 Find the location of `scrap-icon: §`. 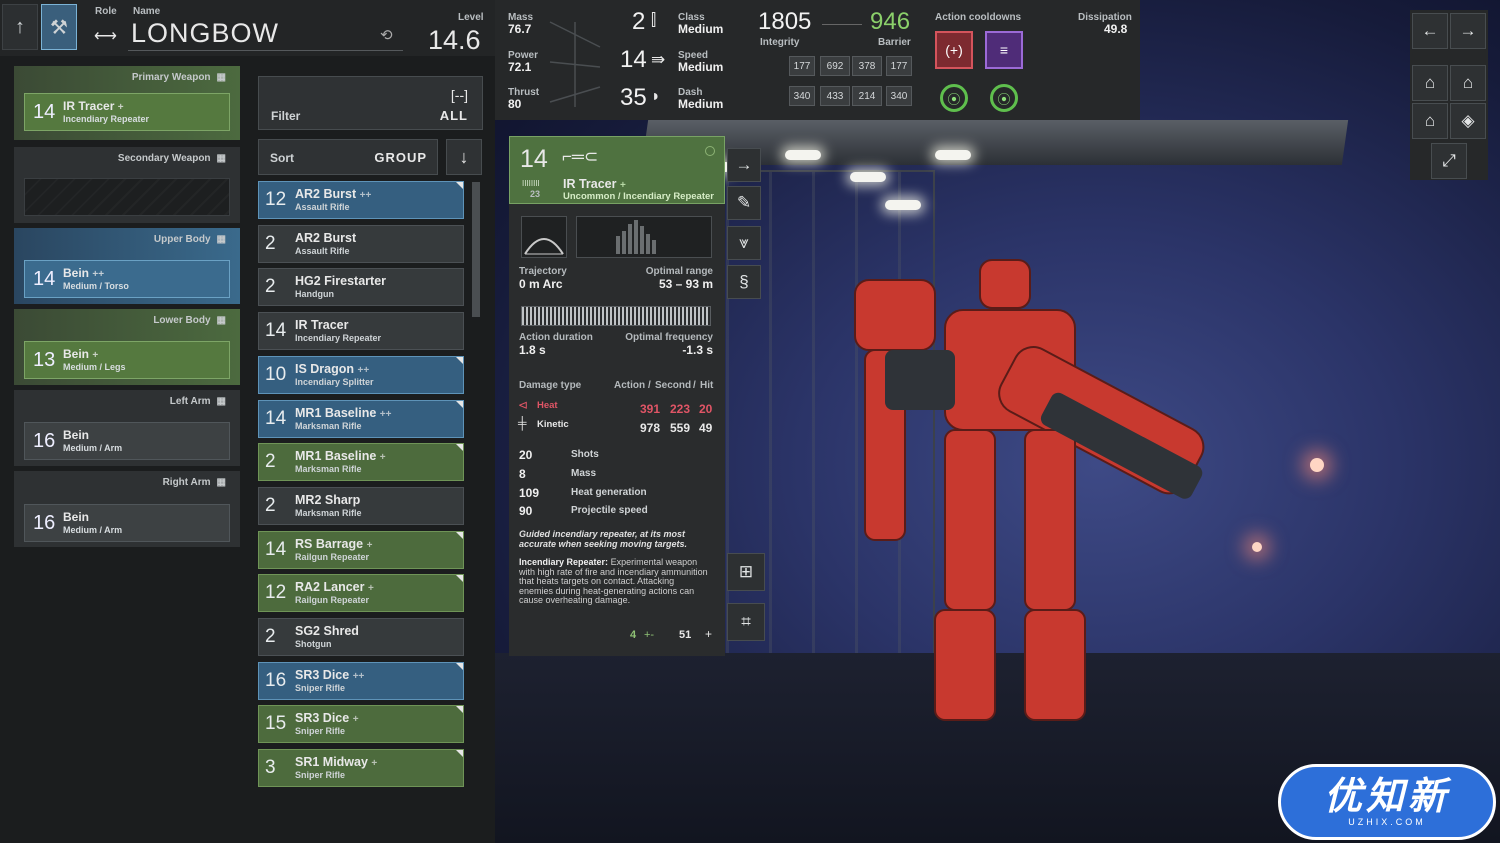

scrap-icon: § is located at coordinates (744, 282).